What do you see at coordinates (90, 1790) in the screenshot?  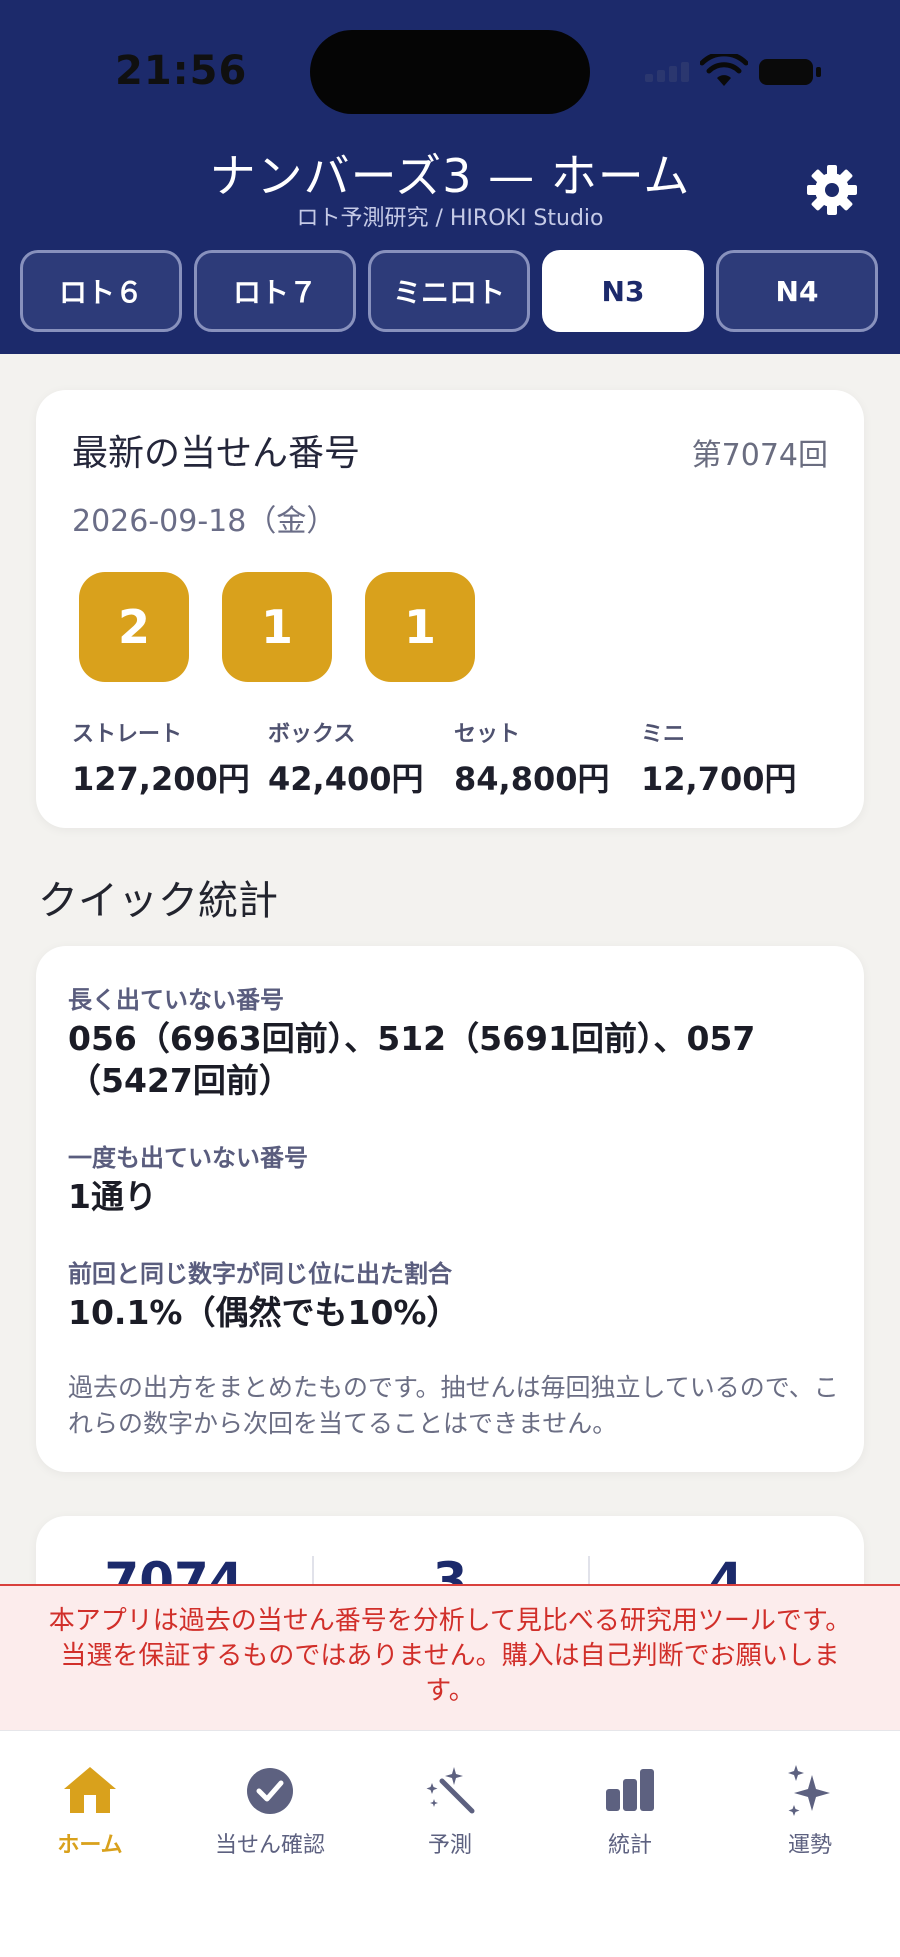 I see `home-icon` at bounding box center [90, 1790].